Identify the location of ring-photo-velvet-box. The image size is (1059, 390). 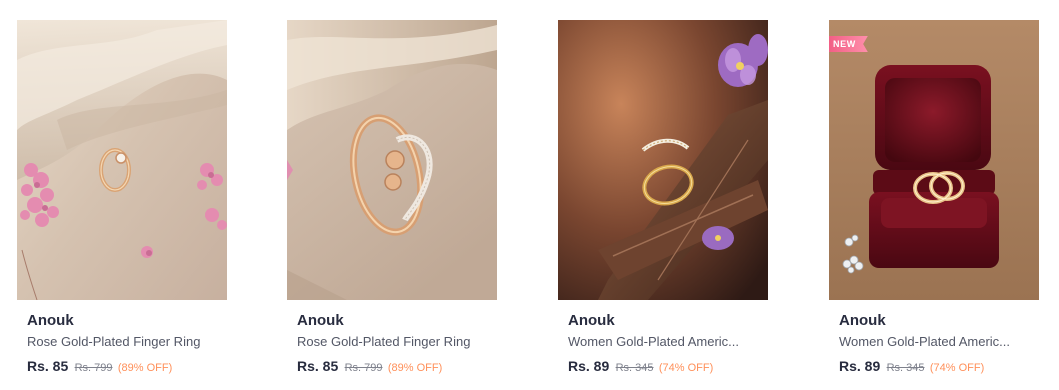
(934, 160).